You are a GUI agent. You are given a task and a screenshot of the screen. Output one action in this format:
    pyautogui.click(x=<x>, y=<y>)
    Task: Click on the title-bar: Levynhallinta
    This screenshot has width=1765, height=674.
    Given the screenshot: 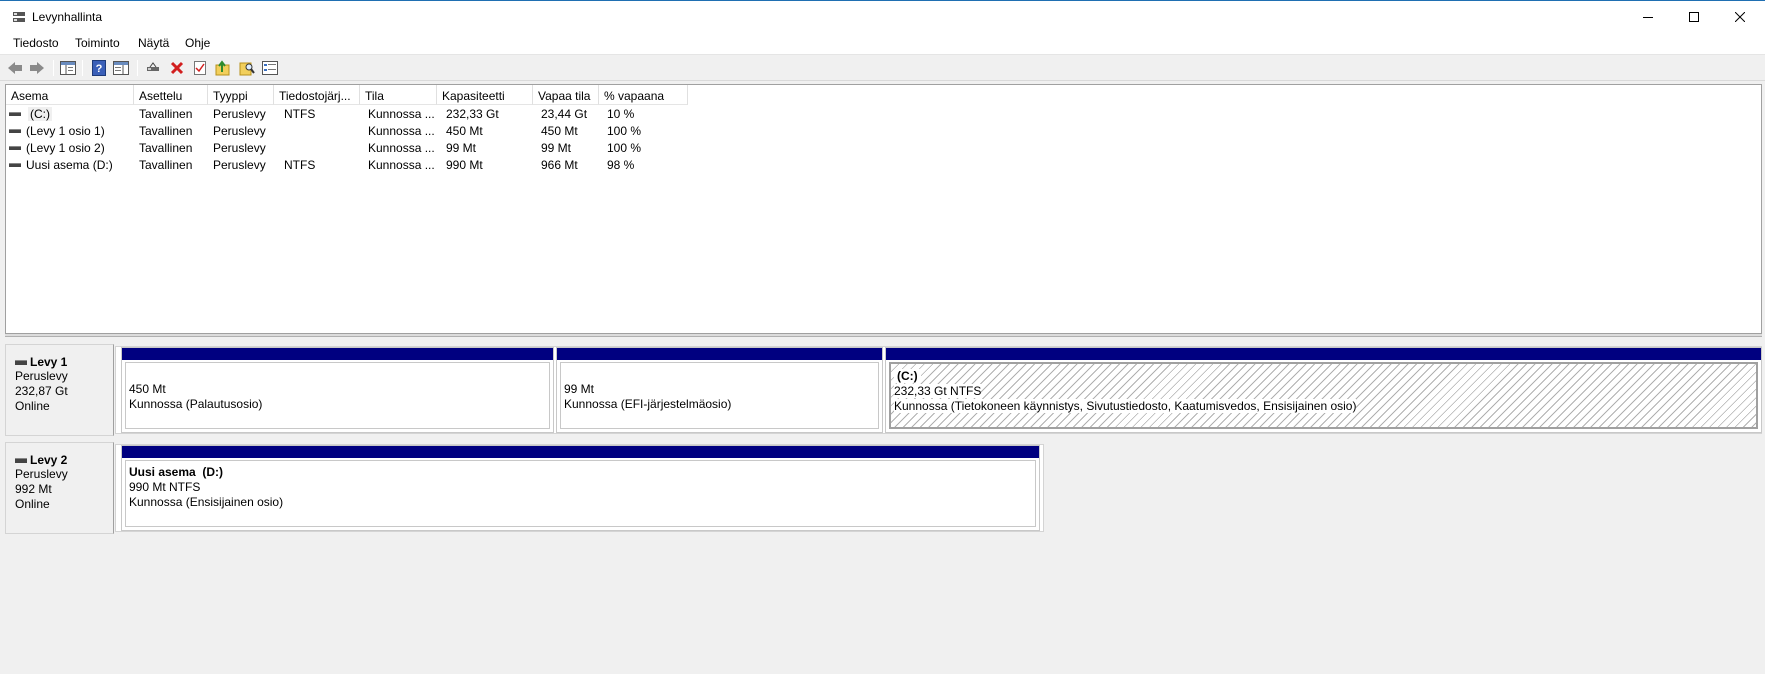 What is the action you would take?
    pyautogui.click(x=882, y=16)
    